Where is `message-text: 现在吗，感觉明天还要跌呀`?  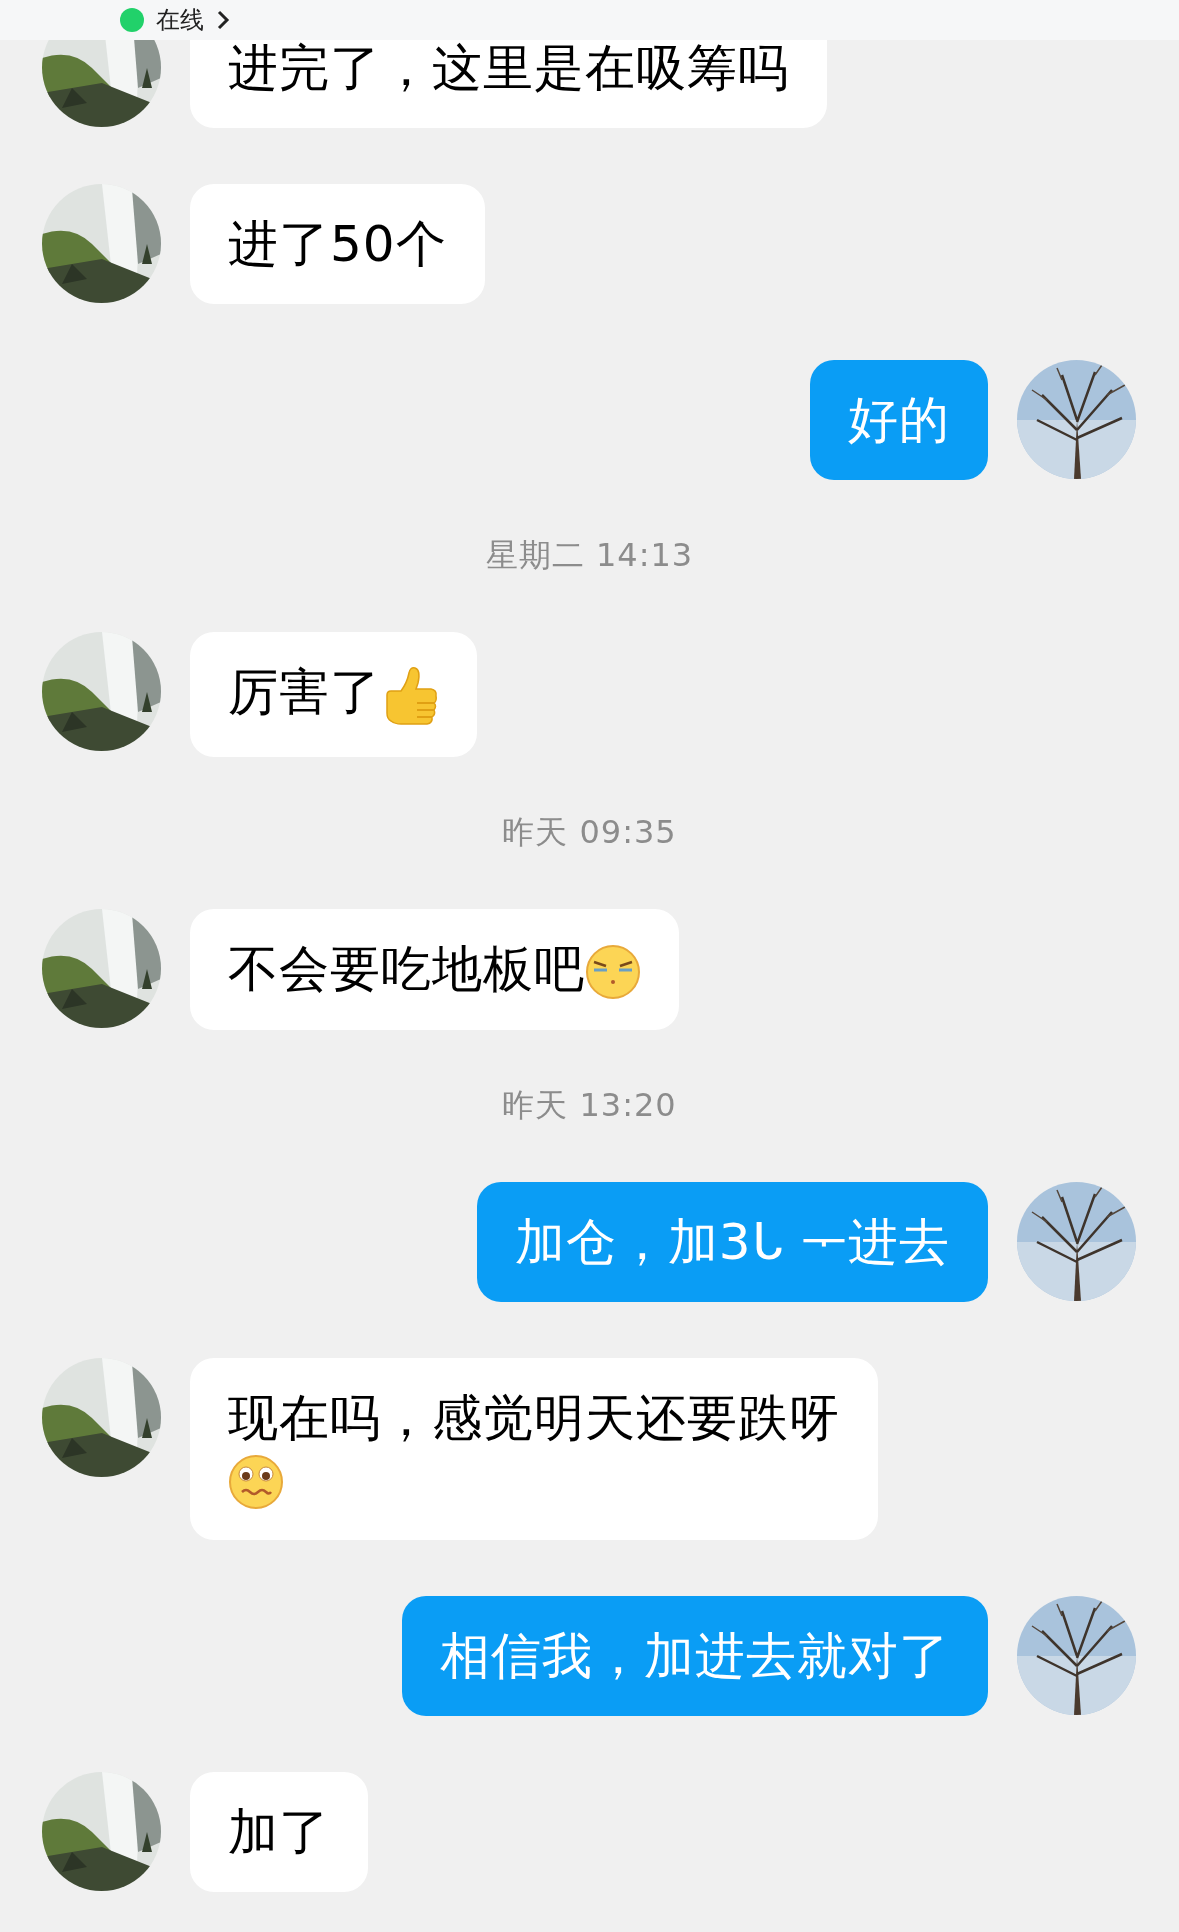 message-text: 现在吗，感觉明天还要跌呀 is located at coordinates (534, 1418).